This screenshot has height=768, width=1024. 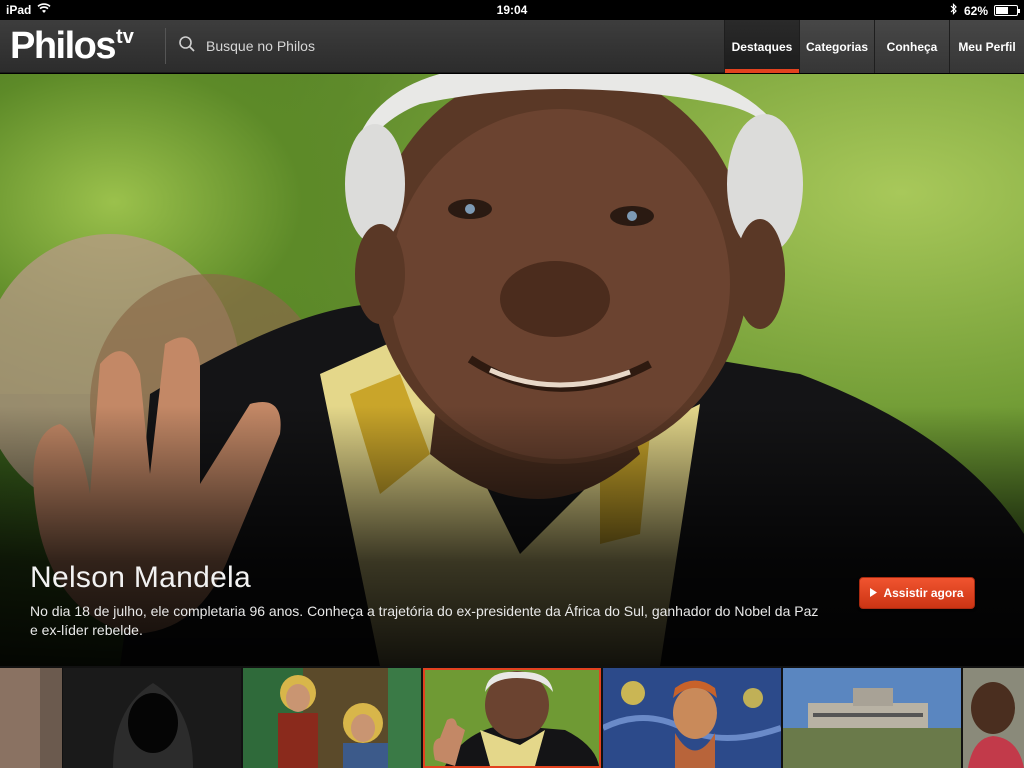 What do you see at coordinates (152, 718) in the screenshot?
I see `thumbnail-hooded-figure` at bounding box center [152, 718].